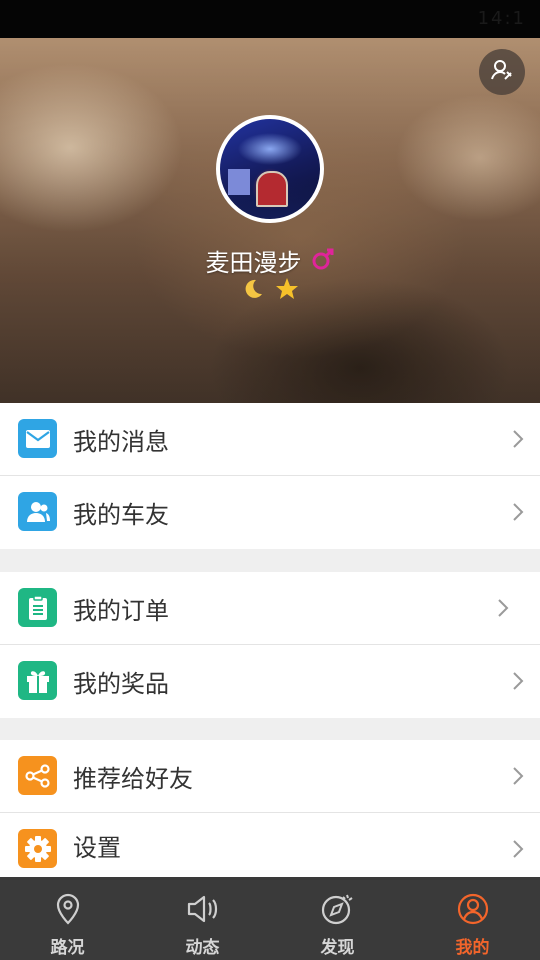 This screenshot has height=960, width=540. Describe the element at coordinates (121, 441) in the screenshot. I see `menu-label: 我的消息` at that location.